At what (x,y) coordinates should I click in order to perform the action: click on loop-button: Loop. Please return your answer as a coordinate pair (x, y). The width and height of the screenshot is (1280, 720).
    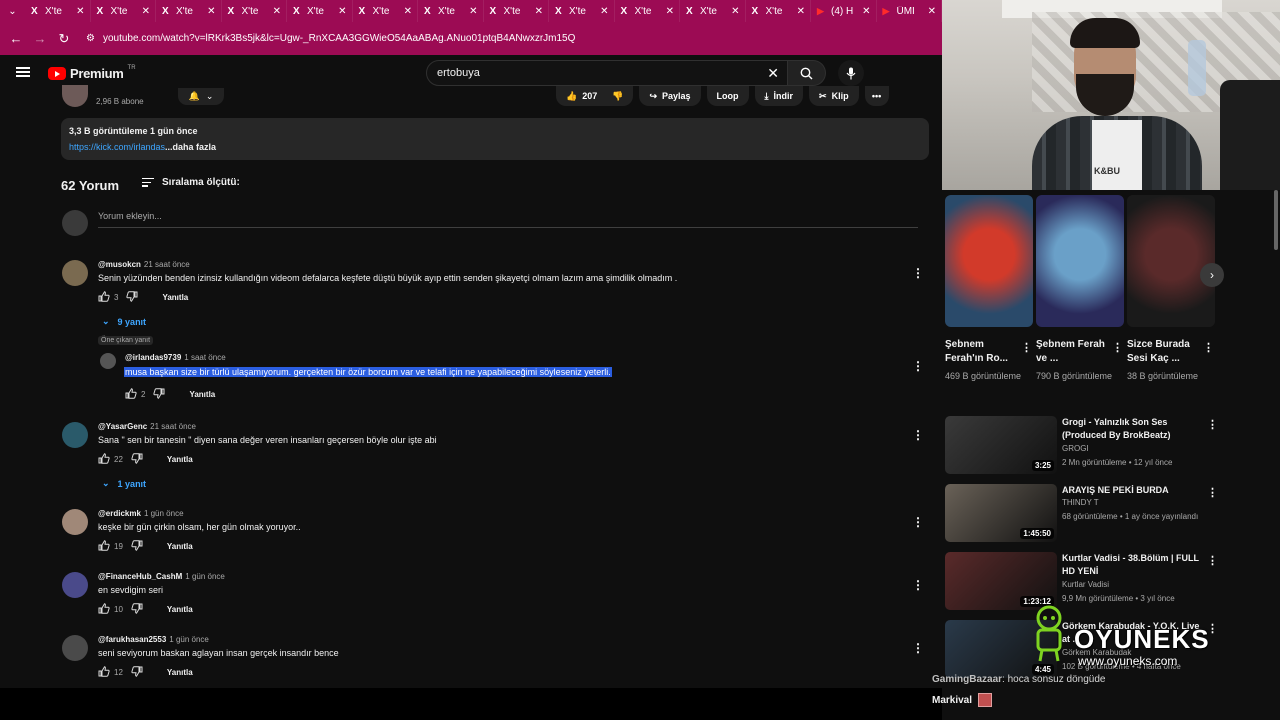
    Looking at the image, I should click on (727, 96).